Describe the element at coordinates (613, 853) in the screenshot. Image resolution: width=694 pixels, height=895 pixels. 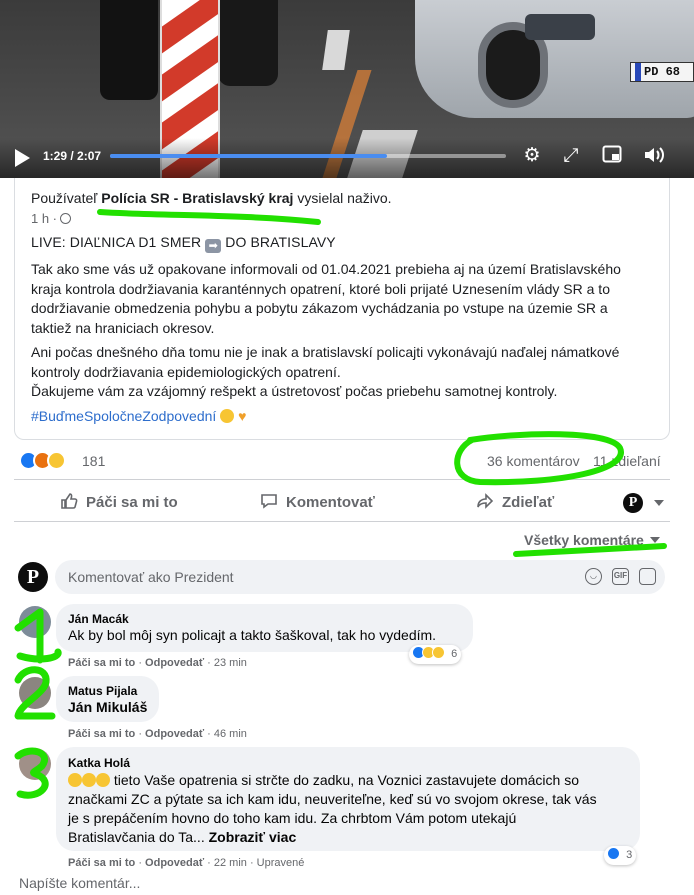
I see `like-reaction-icon` at that location.